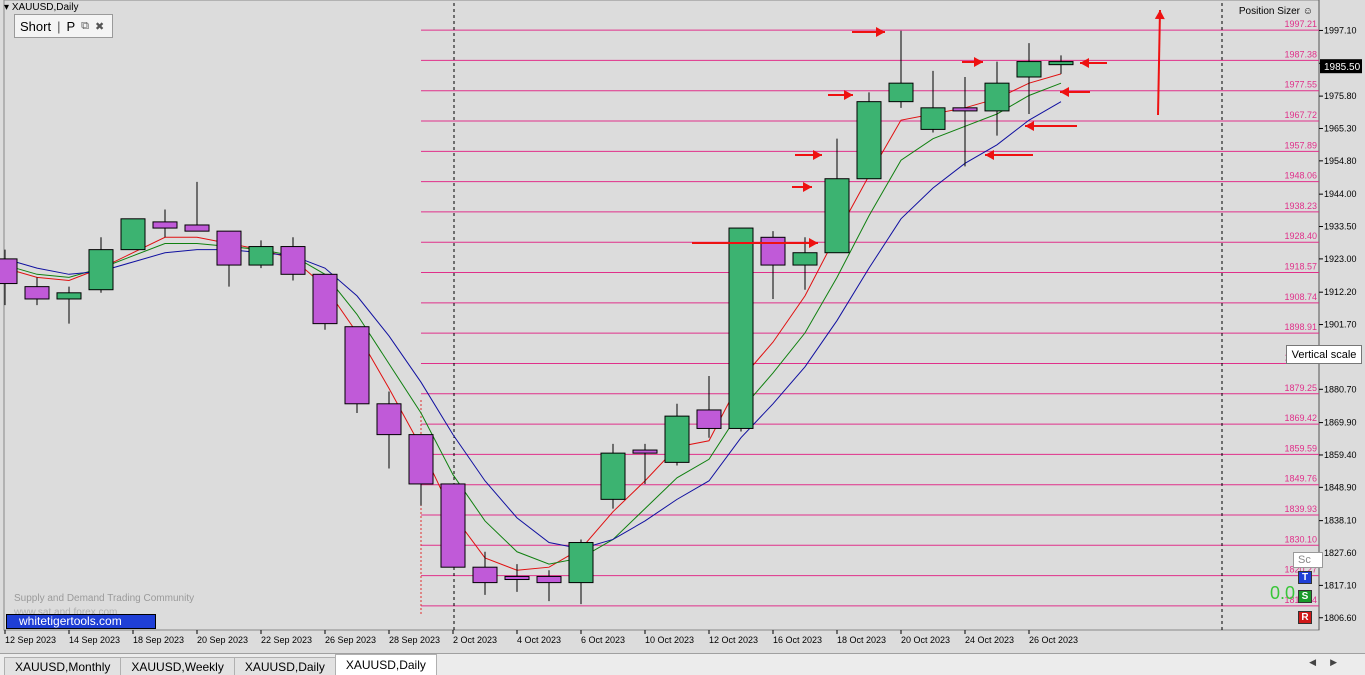  What do you see at coordinates (1305, 596) in the screenshot?
I see `s-button: S` at bounding box center [1305, 596].